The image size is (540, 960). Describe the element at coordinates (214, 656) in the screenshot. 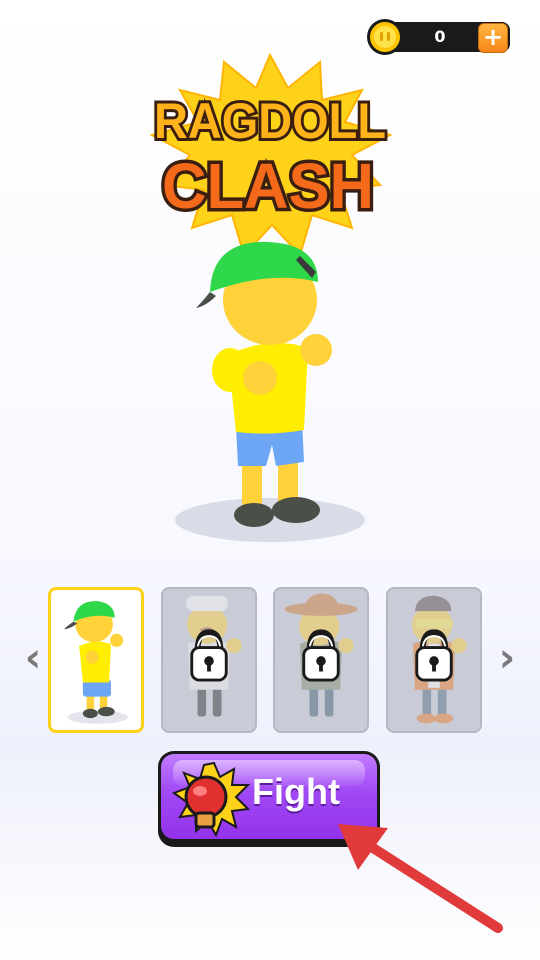

I see `chef-character-icon` at that location.